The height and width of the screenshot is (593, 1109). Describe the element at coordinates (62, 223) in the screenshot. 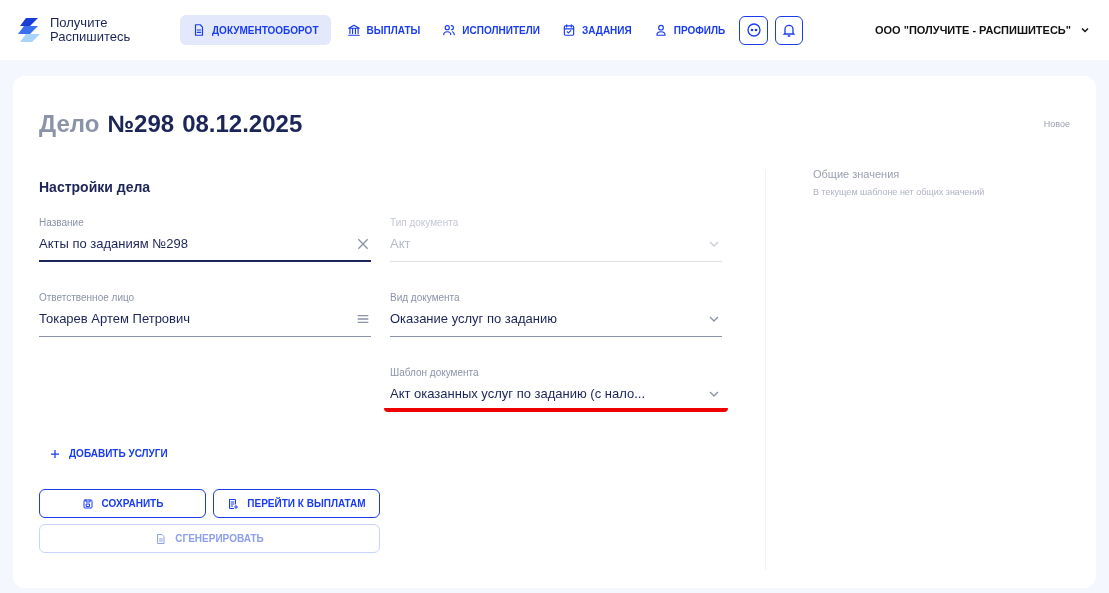

I see `field-label: Название` at that location.